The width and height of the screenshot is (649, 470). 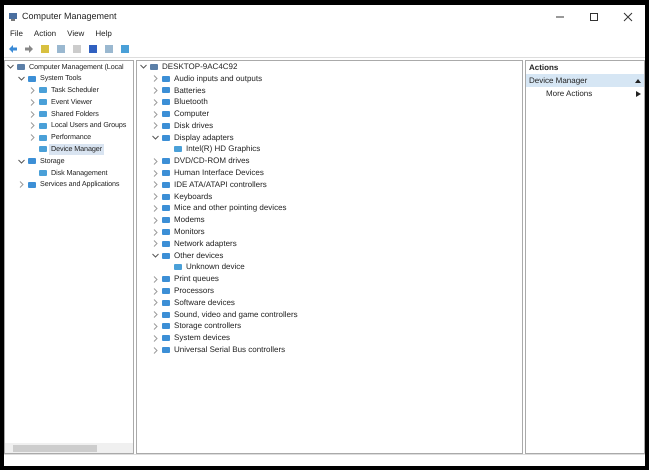 What do you see at coordinates (628, 17) in the screenshot?
I see `close-icon` at bounding box center [628, 17].